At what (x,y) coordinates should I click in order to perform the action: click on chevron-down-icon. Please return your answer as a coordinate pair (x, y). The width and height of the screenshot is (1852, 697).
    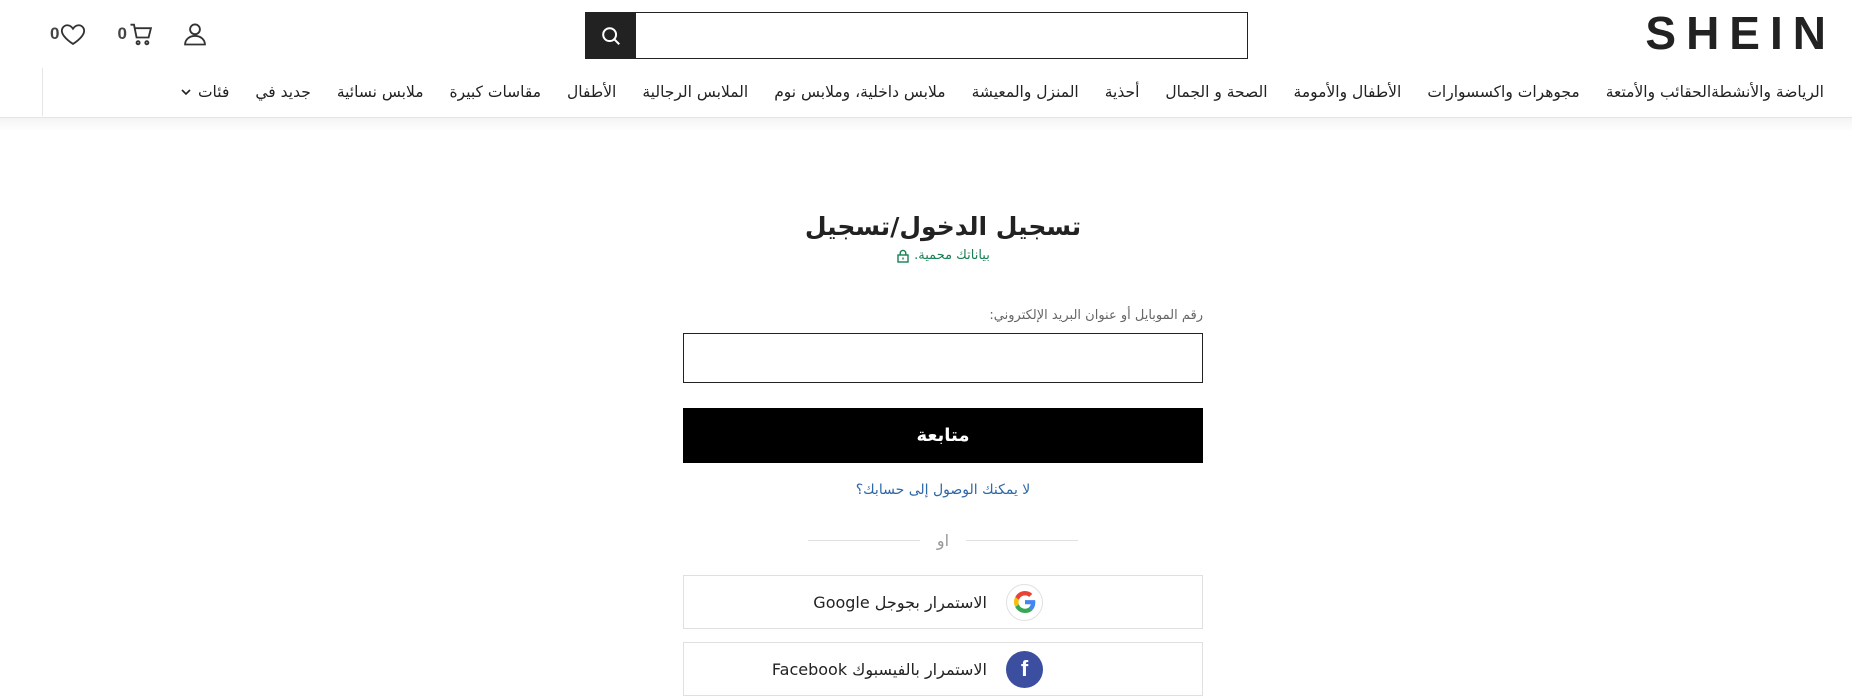
    Looking at the image, I should click on (186, 92).